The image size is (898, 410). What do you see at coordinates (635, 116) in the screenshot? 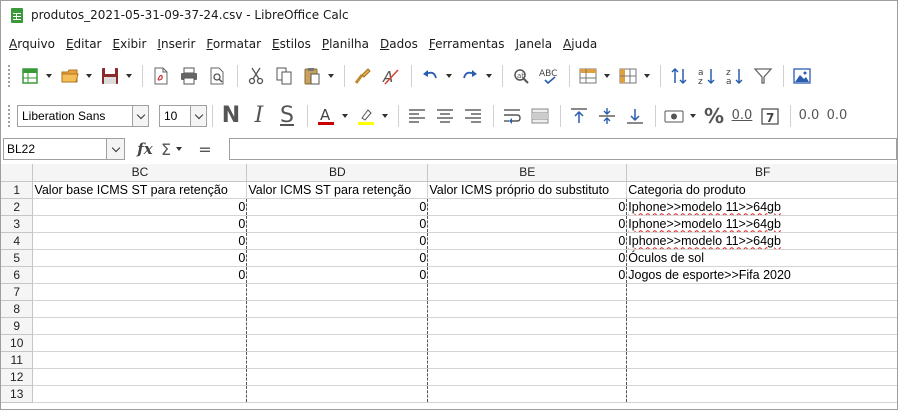
I see `align-bottom-icon` at bounding box center [635, 116].